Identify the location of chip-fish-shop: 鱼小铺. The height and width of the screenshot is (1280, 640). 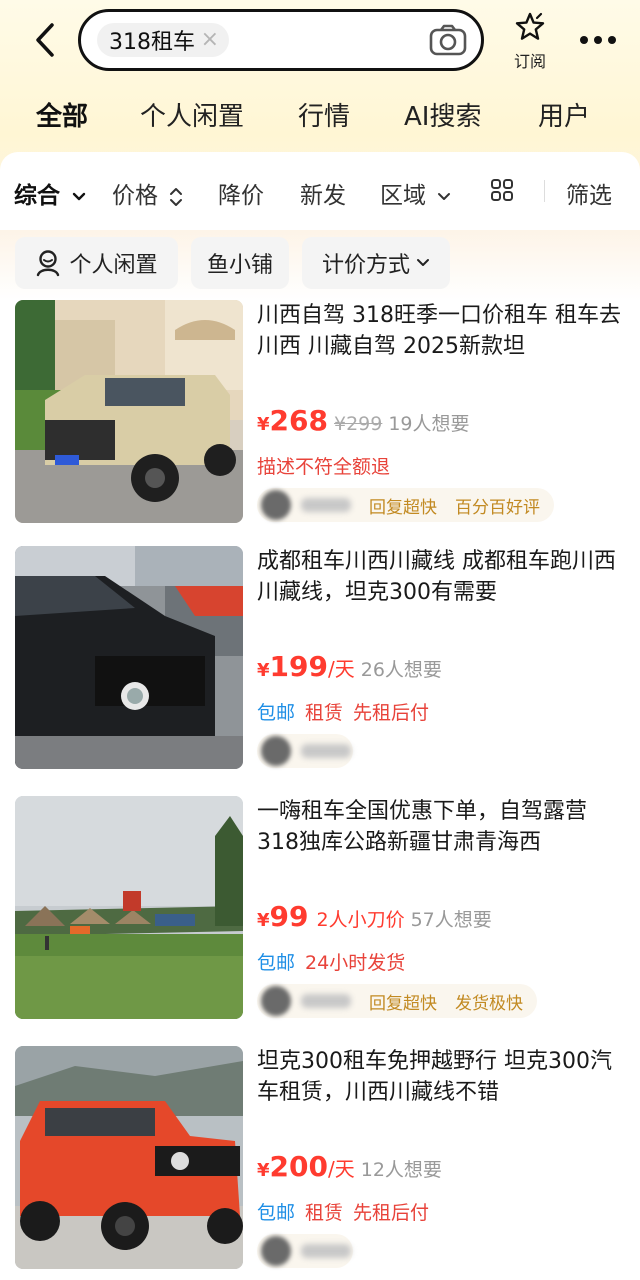
(240, 263).